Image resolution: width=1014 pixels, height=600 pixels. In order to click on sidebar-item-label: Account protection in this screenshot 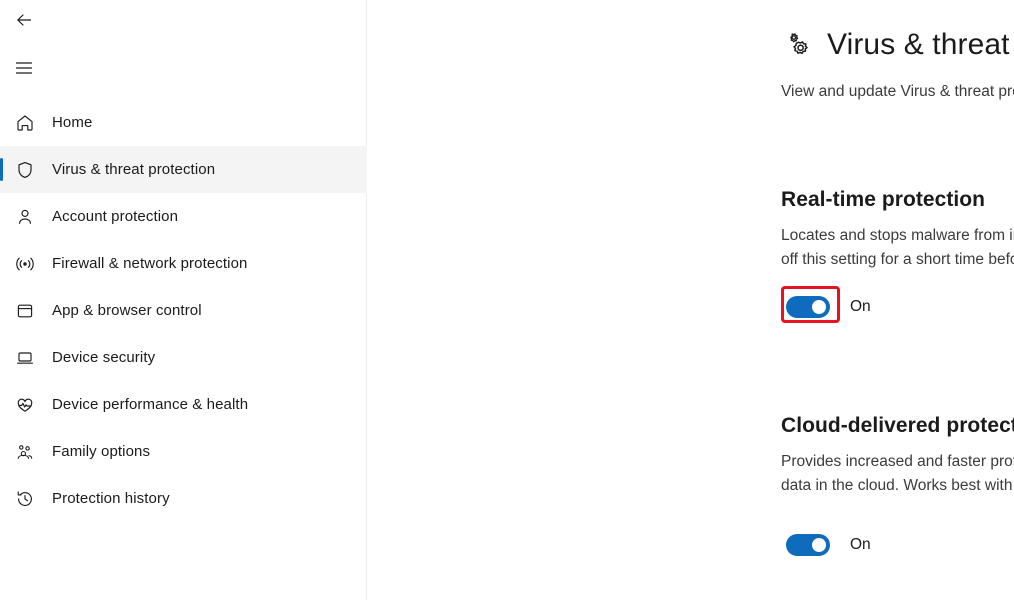, I will do `click(115, 216)`.